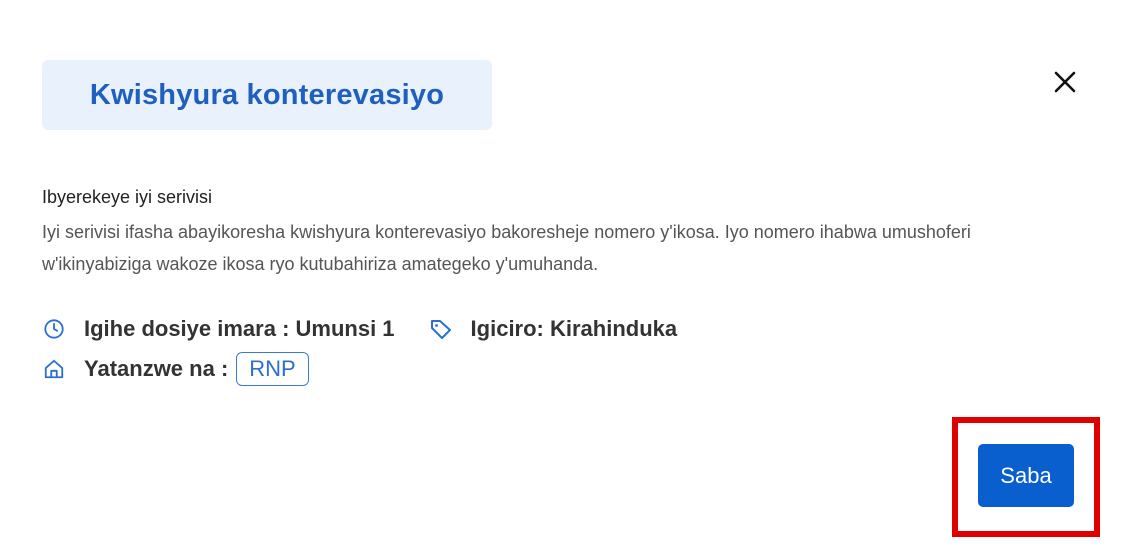 The height and width of the screenshot is (554, 1130). I want to click on provider-badge: RNP, so click(272, 369).